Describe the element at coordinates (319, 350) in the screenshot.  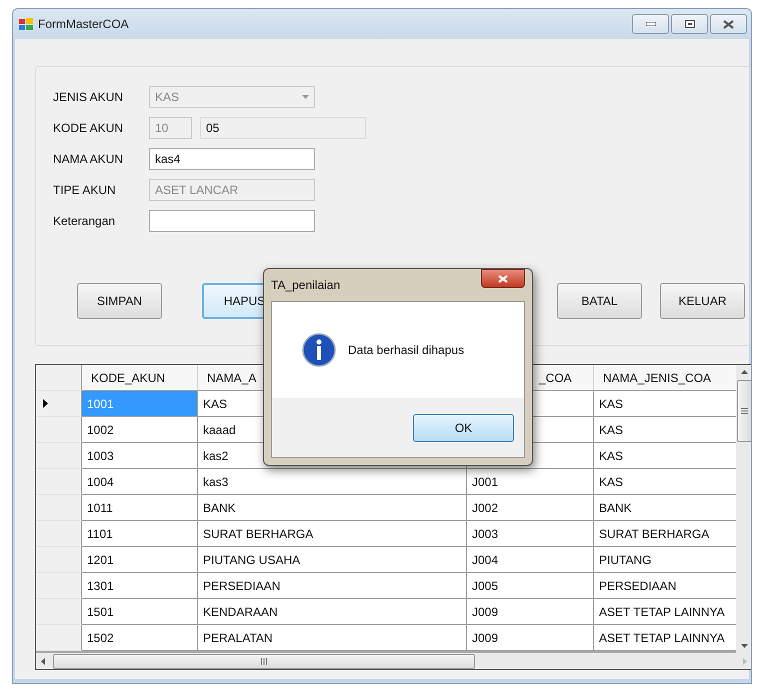
I see `info-icon` at that location.